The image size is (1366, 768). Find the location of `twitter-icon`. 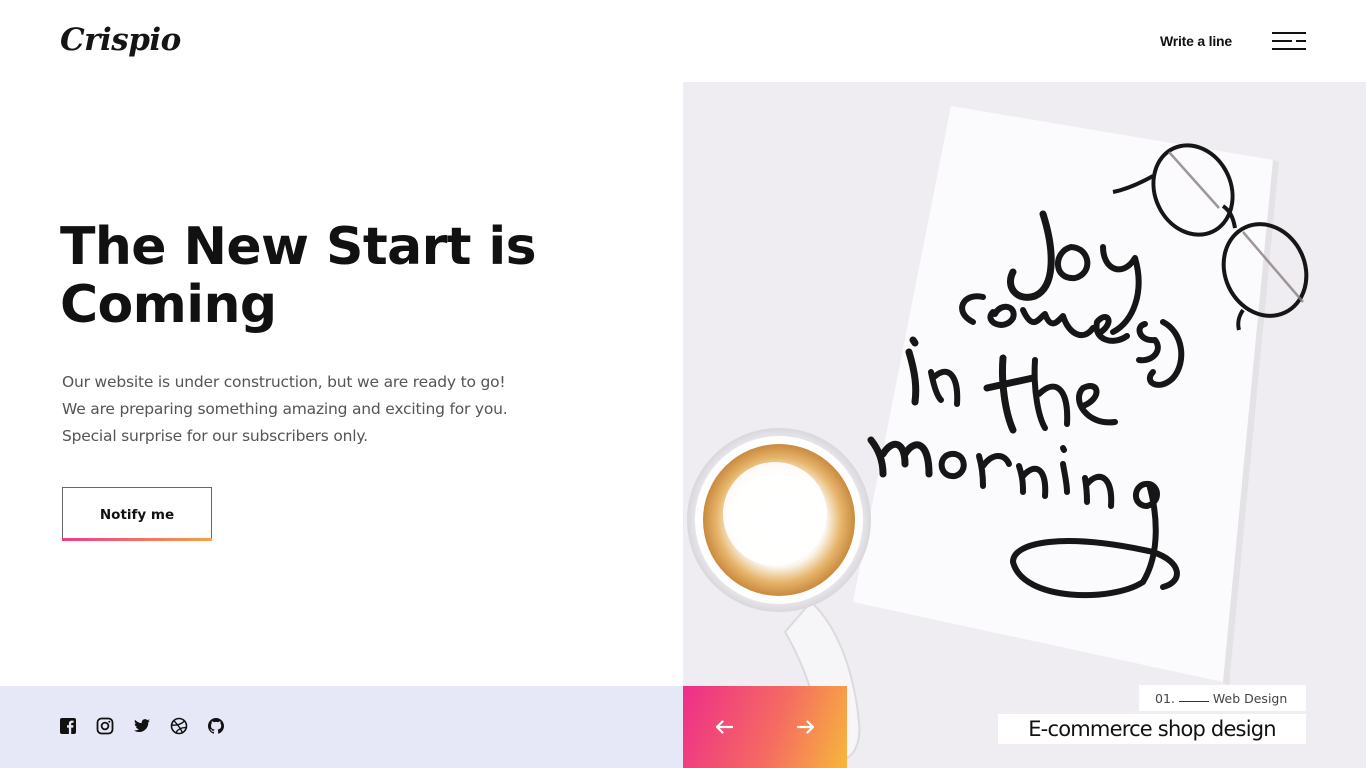

twitter-icon is located at coordinates (142, 726).